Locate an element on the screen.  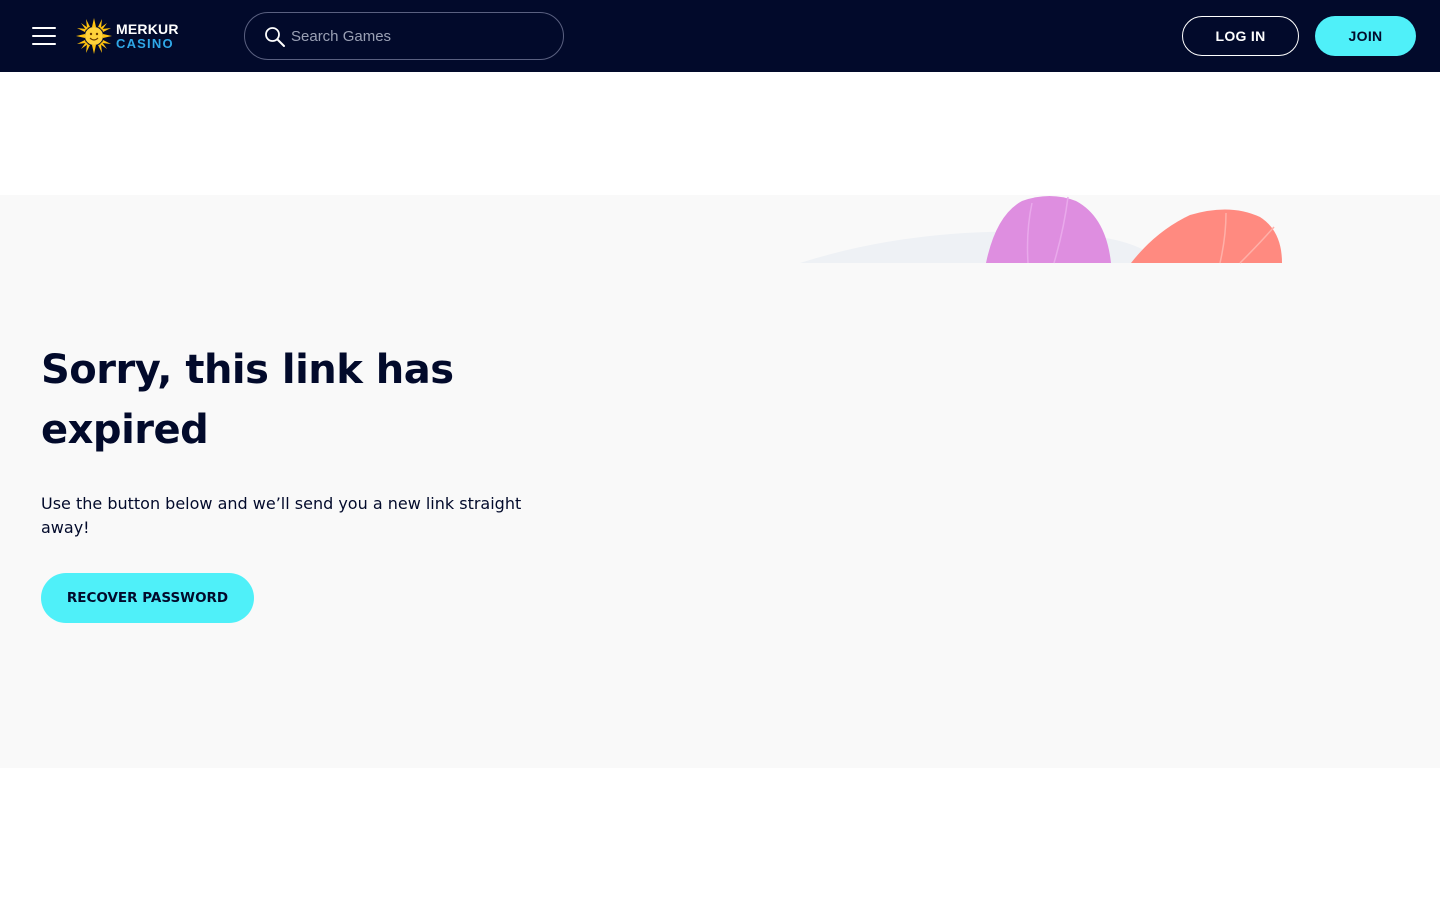
log-in-button: LOG IN is located at coordinates (1240, 36).